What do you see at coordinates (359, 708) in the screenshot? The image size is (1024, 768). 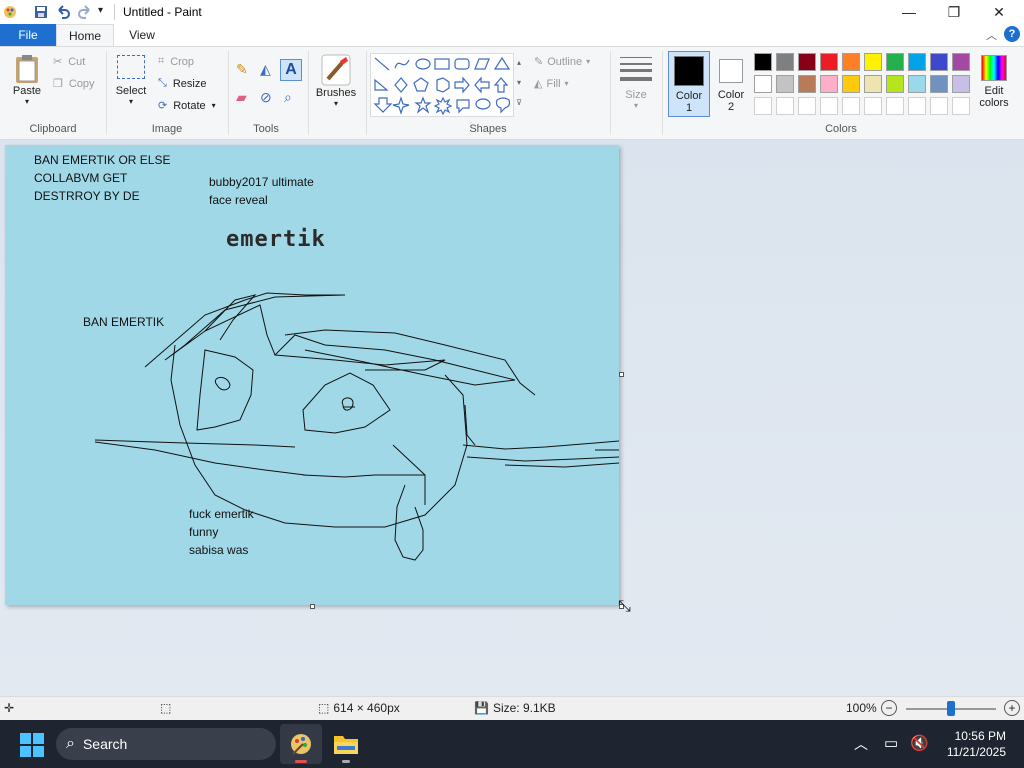 I see `canvas-dimensions: ⬚ 614 × 460px` at bounding box center [359, 708].